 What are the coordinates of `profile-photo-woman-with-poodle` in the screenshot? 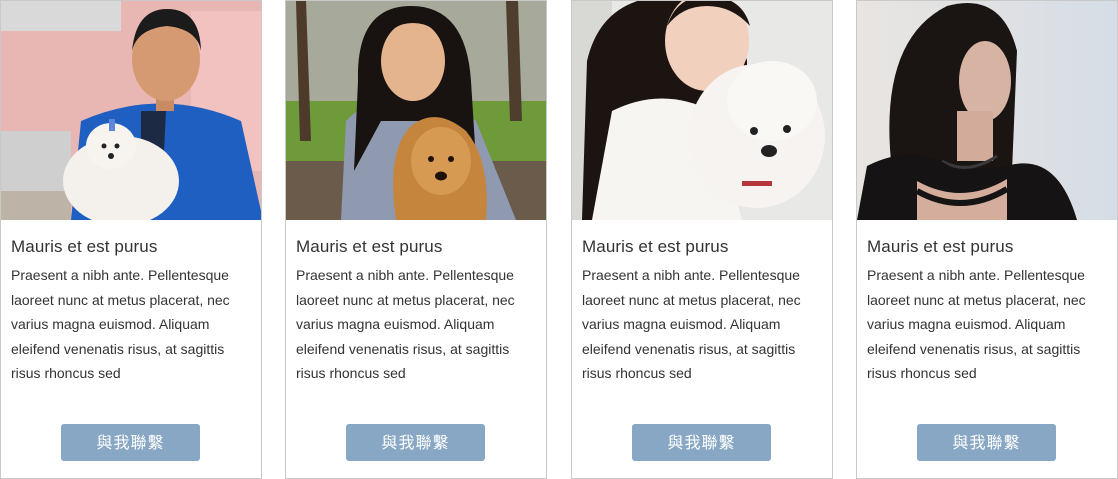 It's located at (702, 110).